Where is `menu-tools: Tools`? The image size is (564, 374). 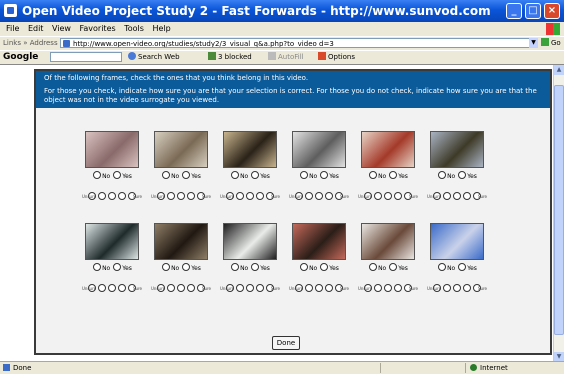 menu-tools: Tools is located at coordinates (134, 29).